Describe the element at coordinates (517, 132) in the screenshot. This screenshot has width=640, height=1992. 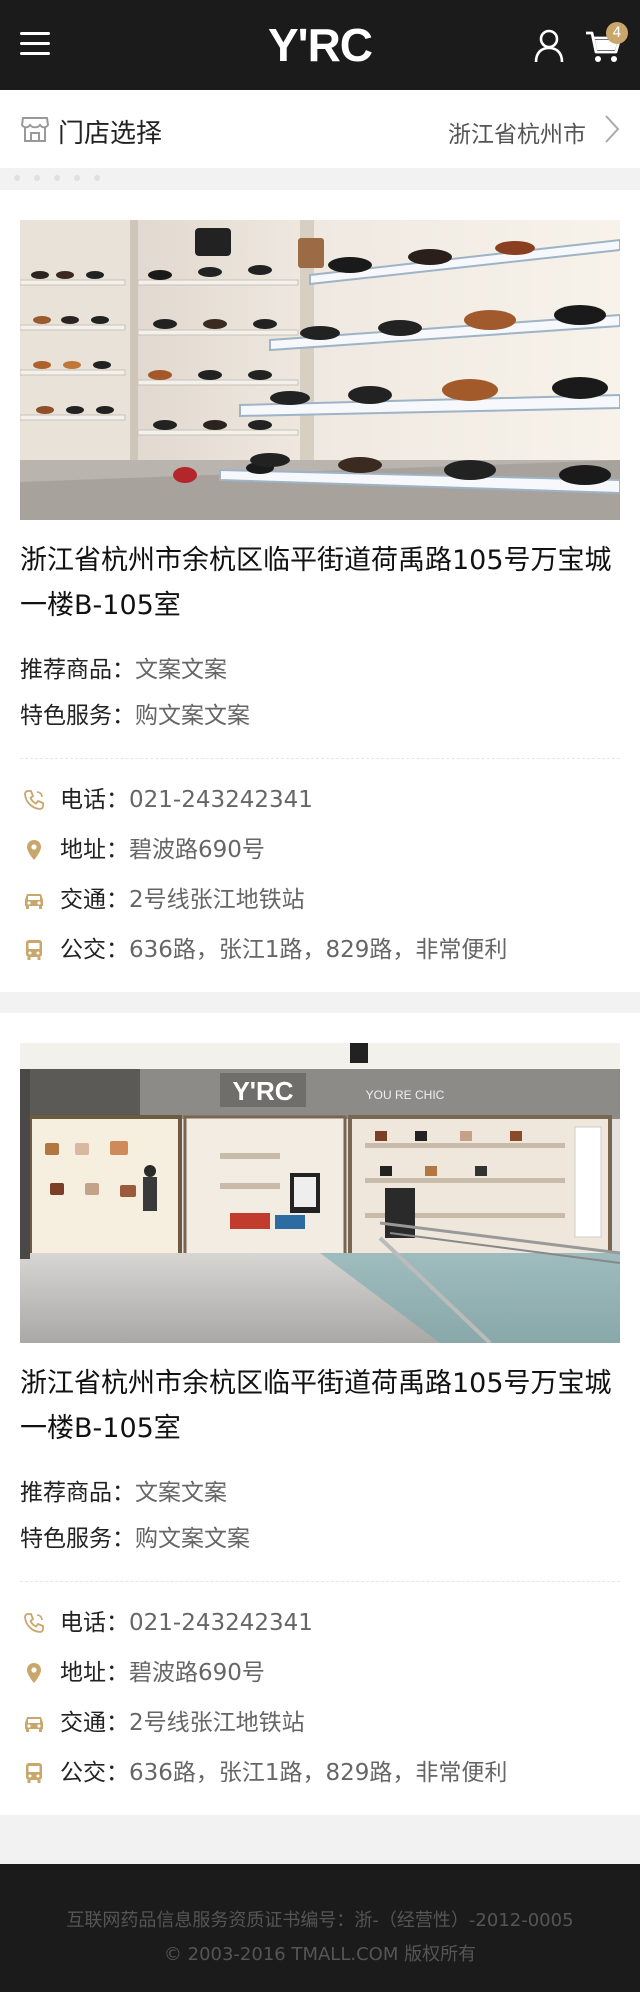
I see `selected-city: 浙江省杭州市` at that location.